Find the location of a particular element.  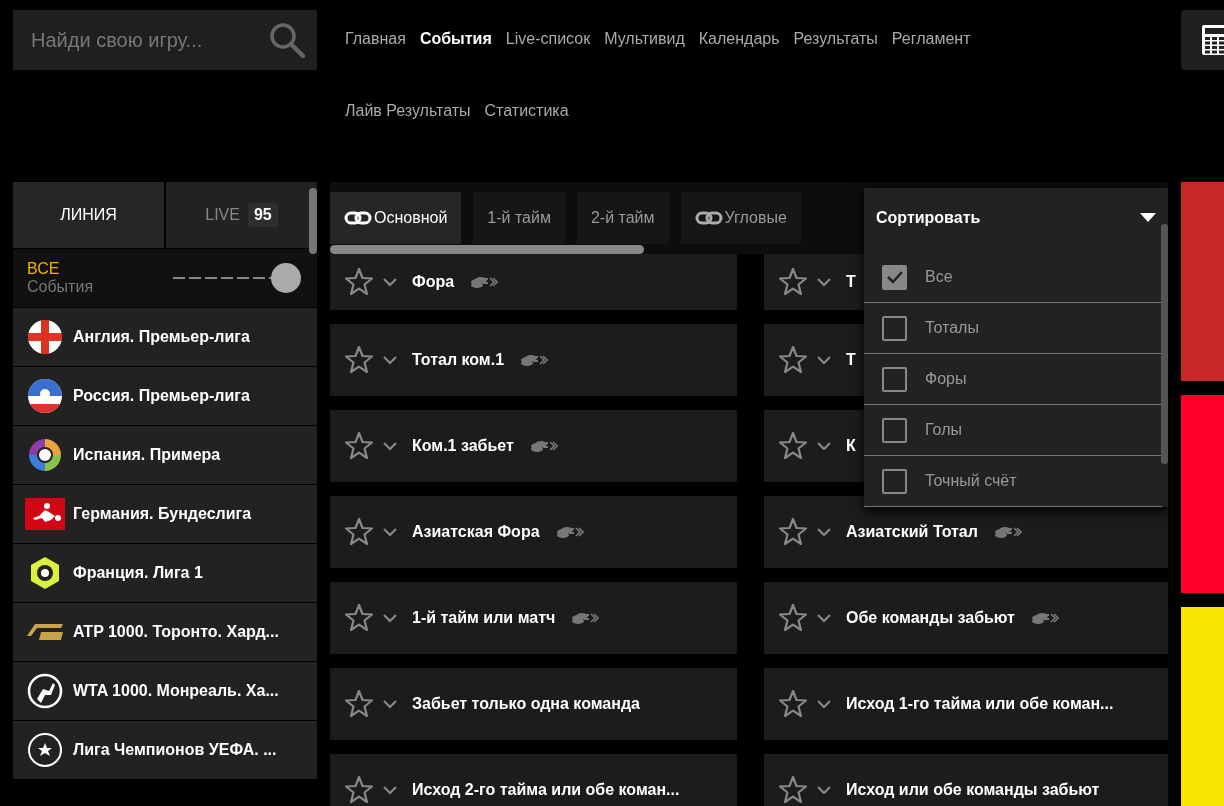

market-card: Азиатская Фора is located at coordinates (533, 532).